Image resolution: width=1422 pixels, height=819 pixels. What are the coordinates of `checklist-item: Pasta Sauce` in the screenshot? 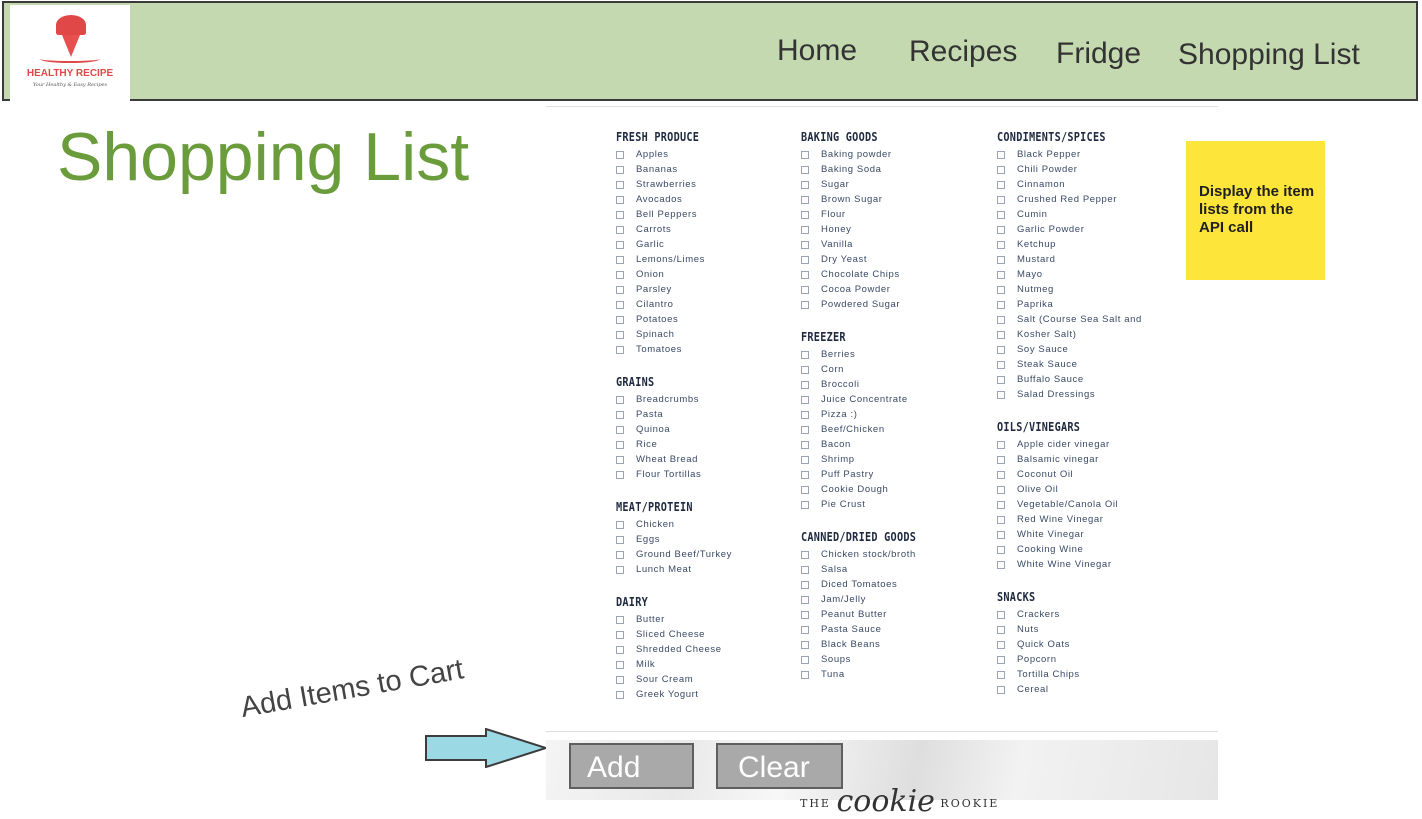 It's located at (868, 629).